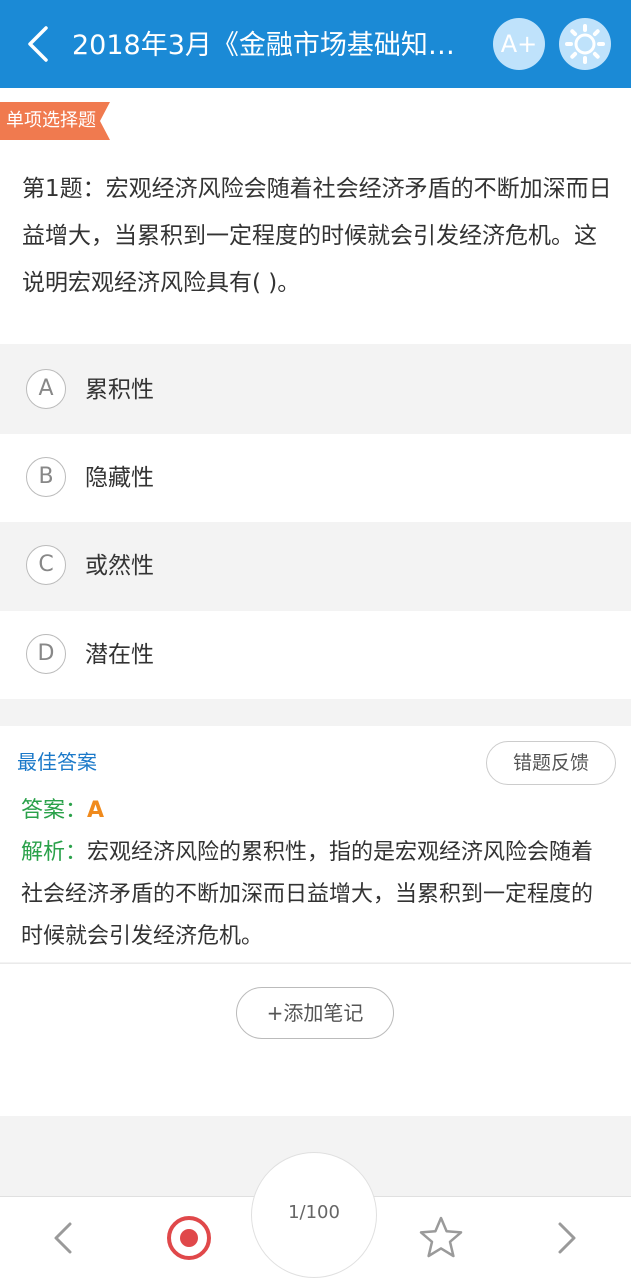 The image size is (631, 1281). Describe the element at coordinates (119, 390) in the screenshot. I see `option-label: 累积性` at that location.